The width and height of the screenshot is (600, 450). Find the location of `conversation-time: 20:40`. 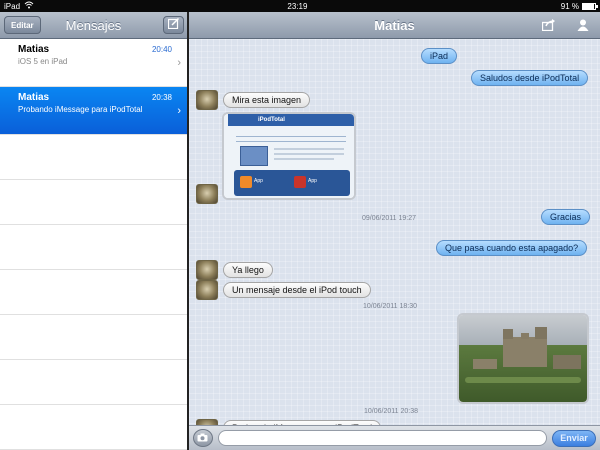

conversation-time: 20:40 is located at coordinates (161, 49).